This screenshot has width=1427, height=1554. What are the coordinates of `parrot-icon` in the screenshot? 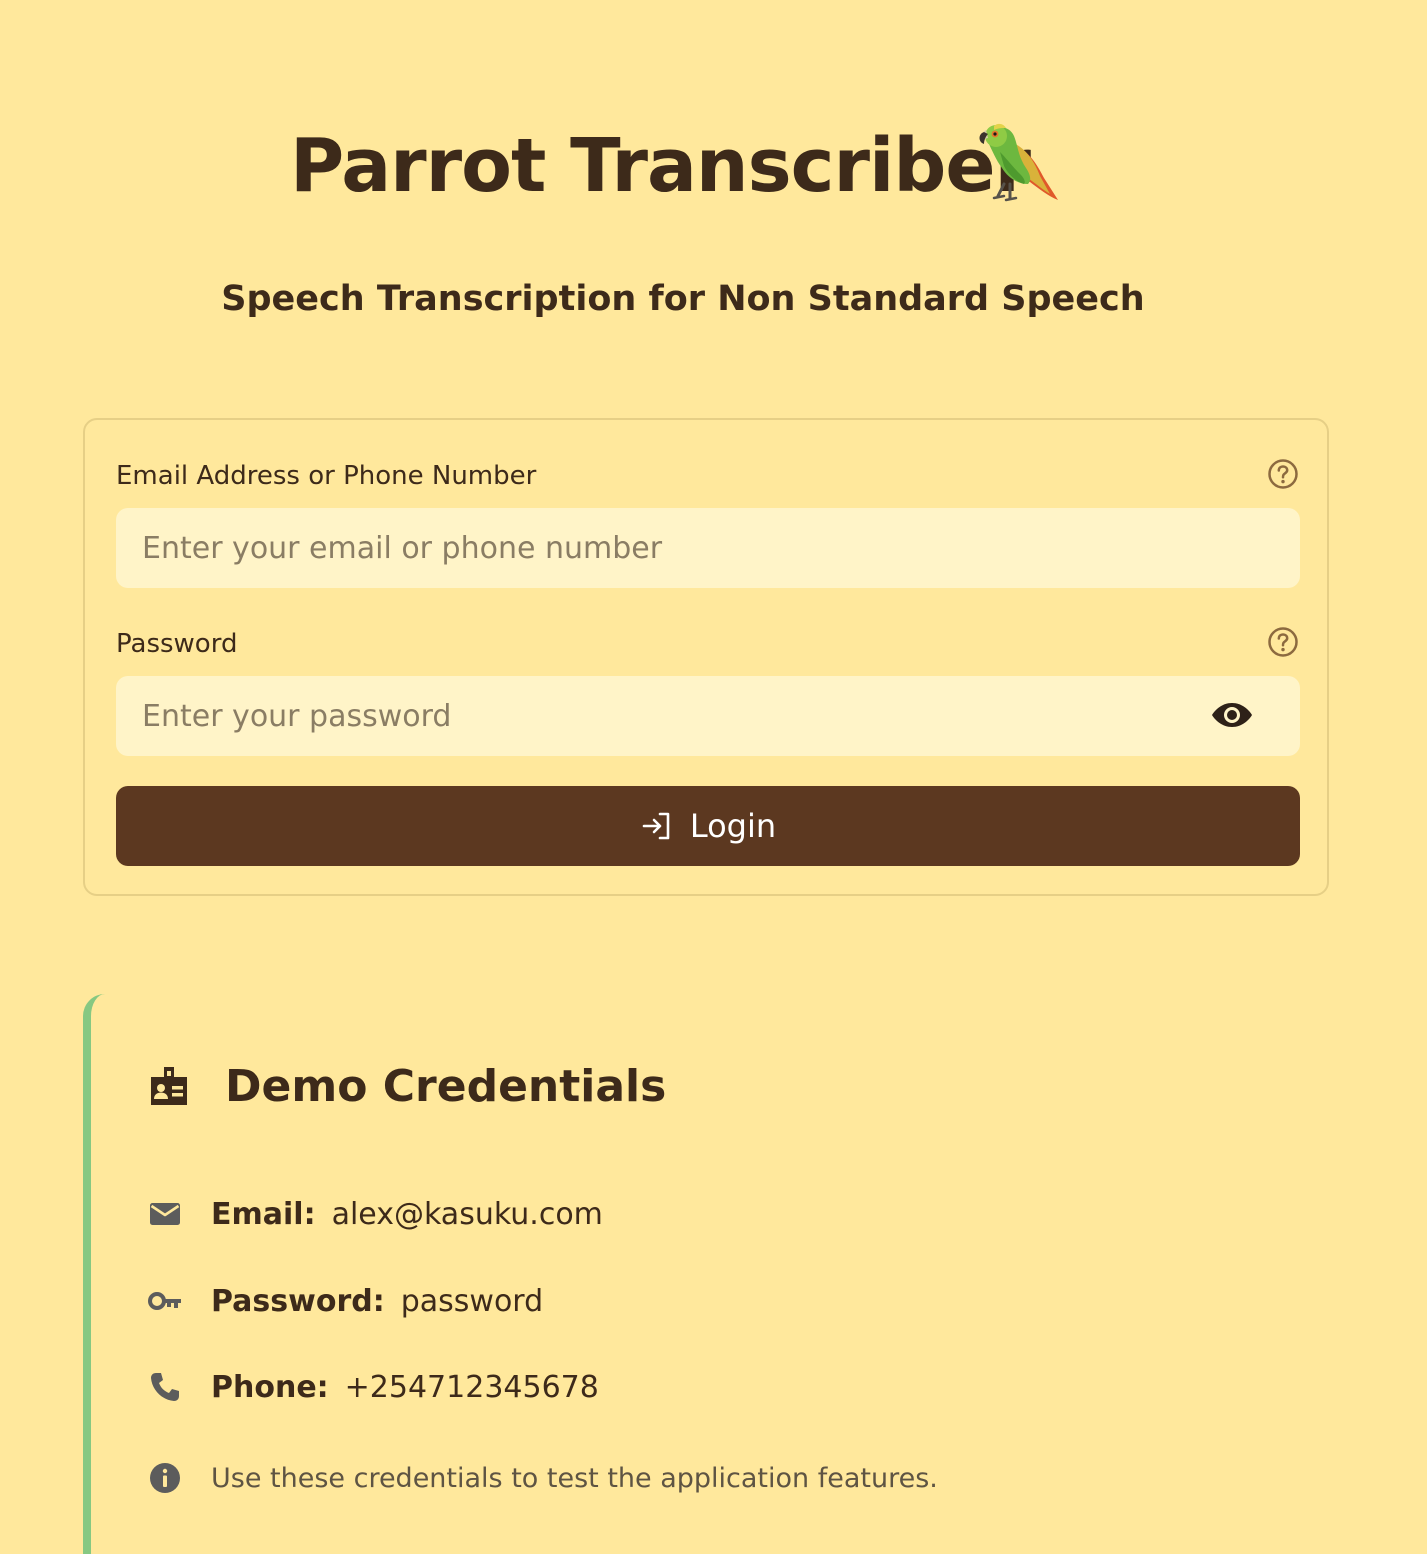 It's located at (1018, 162).